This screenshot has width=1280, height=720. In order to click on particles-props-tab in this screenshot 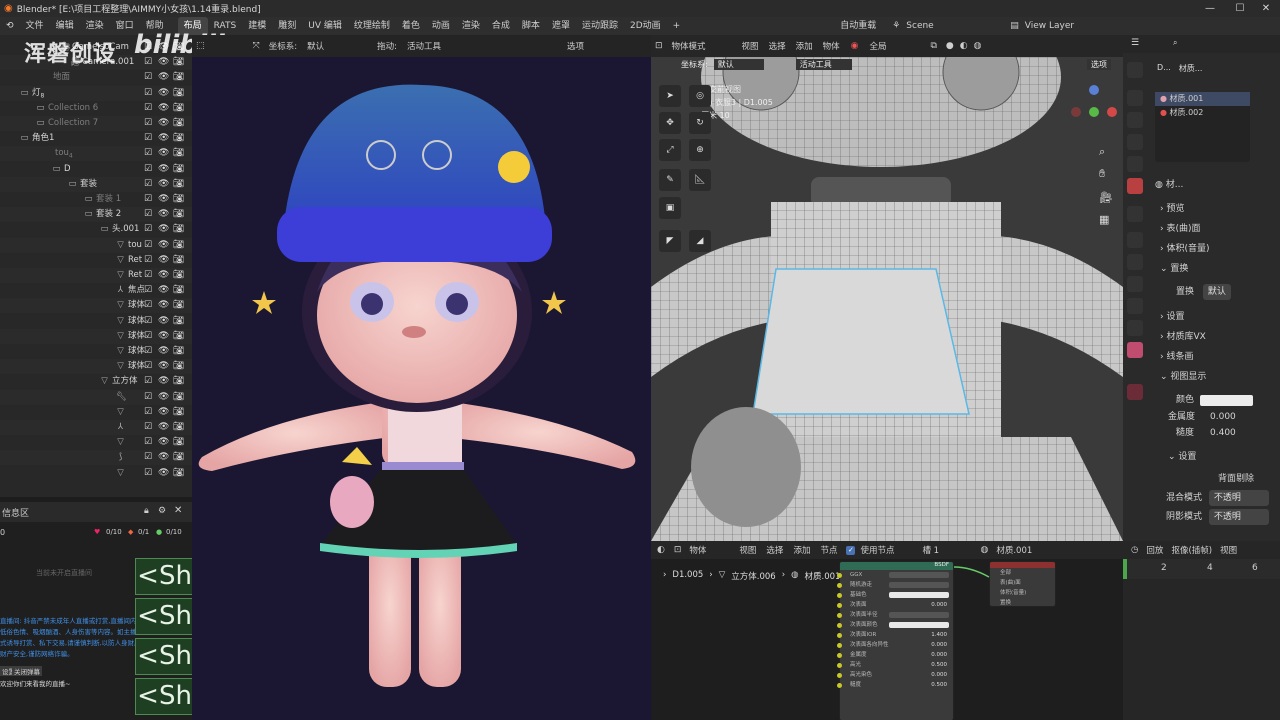, I will do `click(1135, 262)`.